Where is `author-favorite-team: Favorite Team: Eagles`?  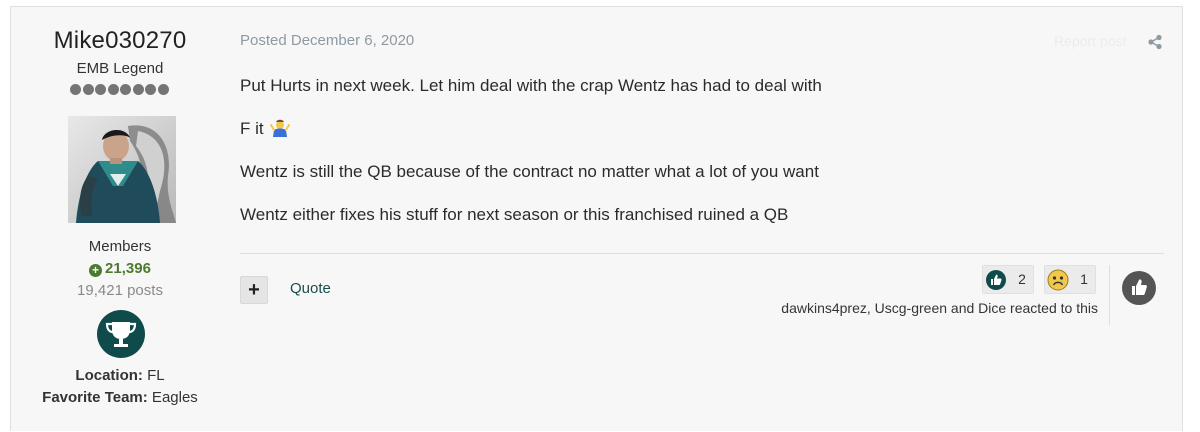
author-favorite-team: Favorite Team: Eagles is located at coordinates (120, 397).